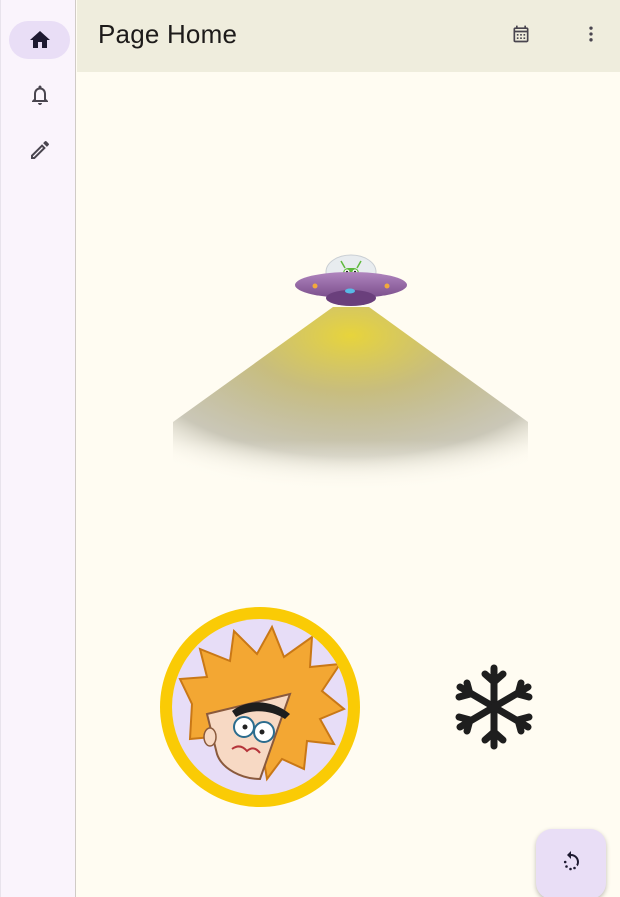  What do you see at coordinates (348, 36) in the screenshot?
I see `app-bar: Page Home` at bounding box center [348, 36].